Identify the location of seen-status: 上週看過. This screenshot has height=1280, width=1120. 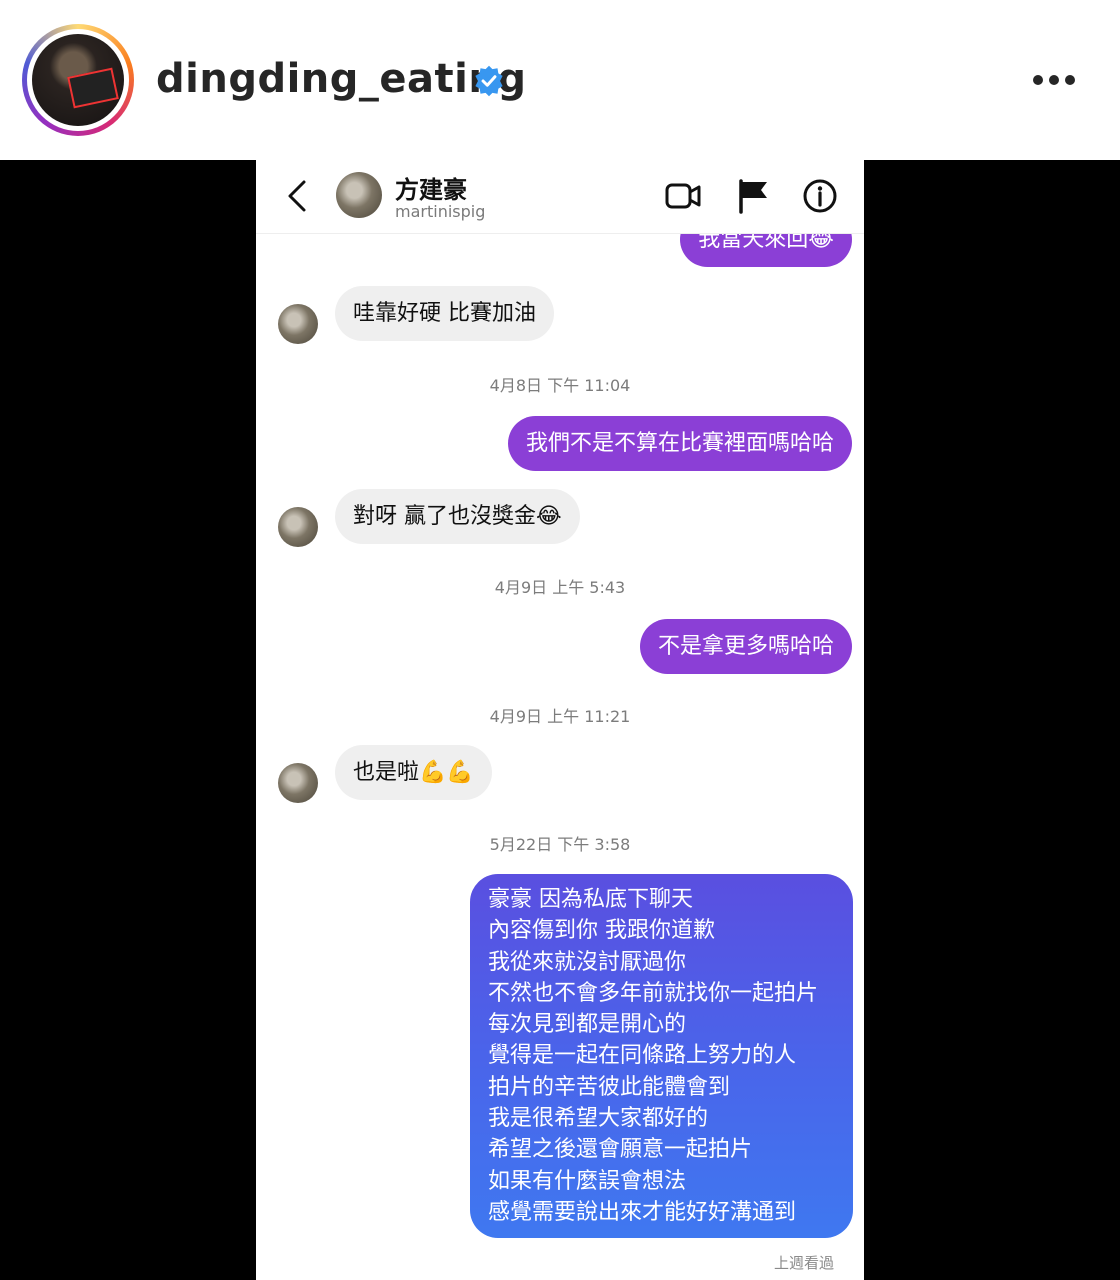
(803, 1263).